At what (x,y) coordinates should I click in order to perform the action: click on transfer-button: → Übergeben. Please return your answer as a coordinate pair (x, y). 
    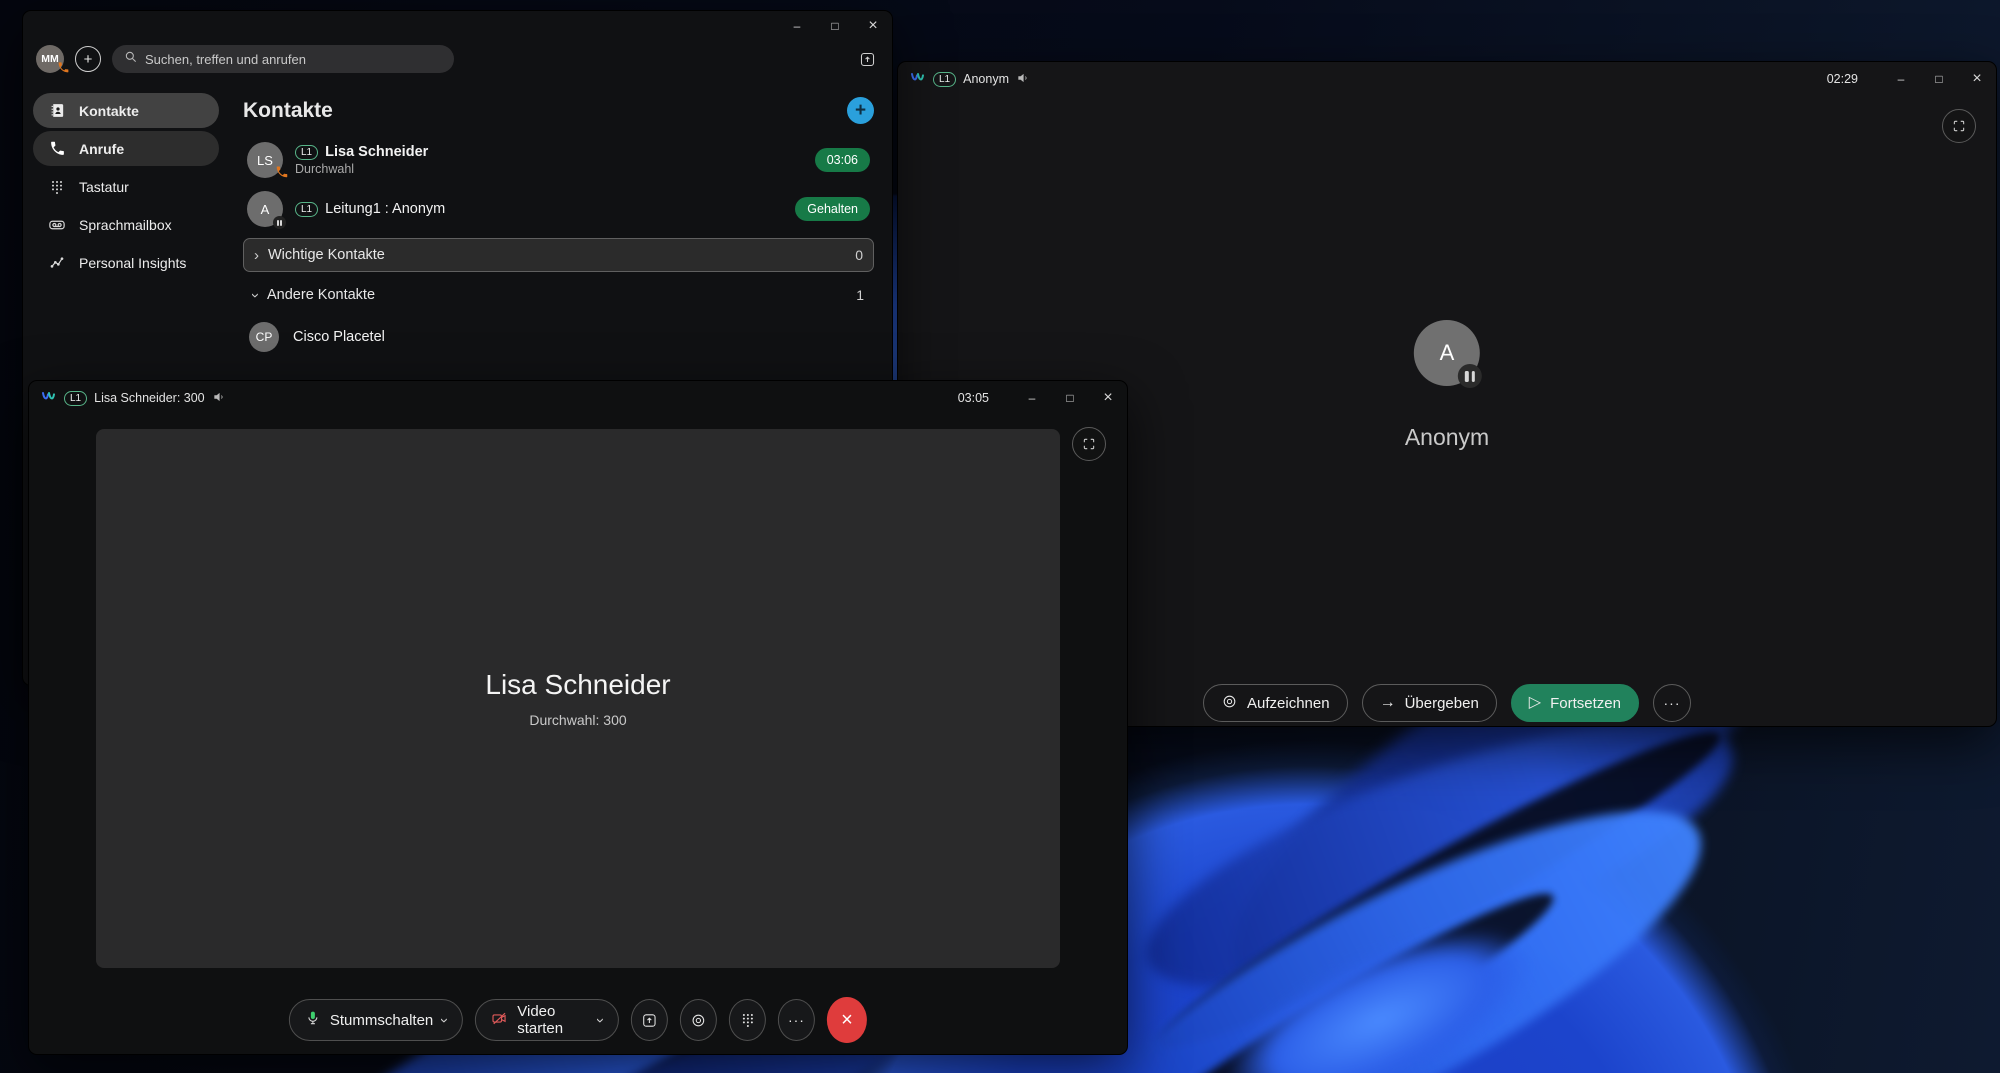
    Looking at the image, I should click on (1429, 703).